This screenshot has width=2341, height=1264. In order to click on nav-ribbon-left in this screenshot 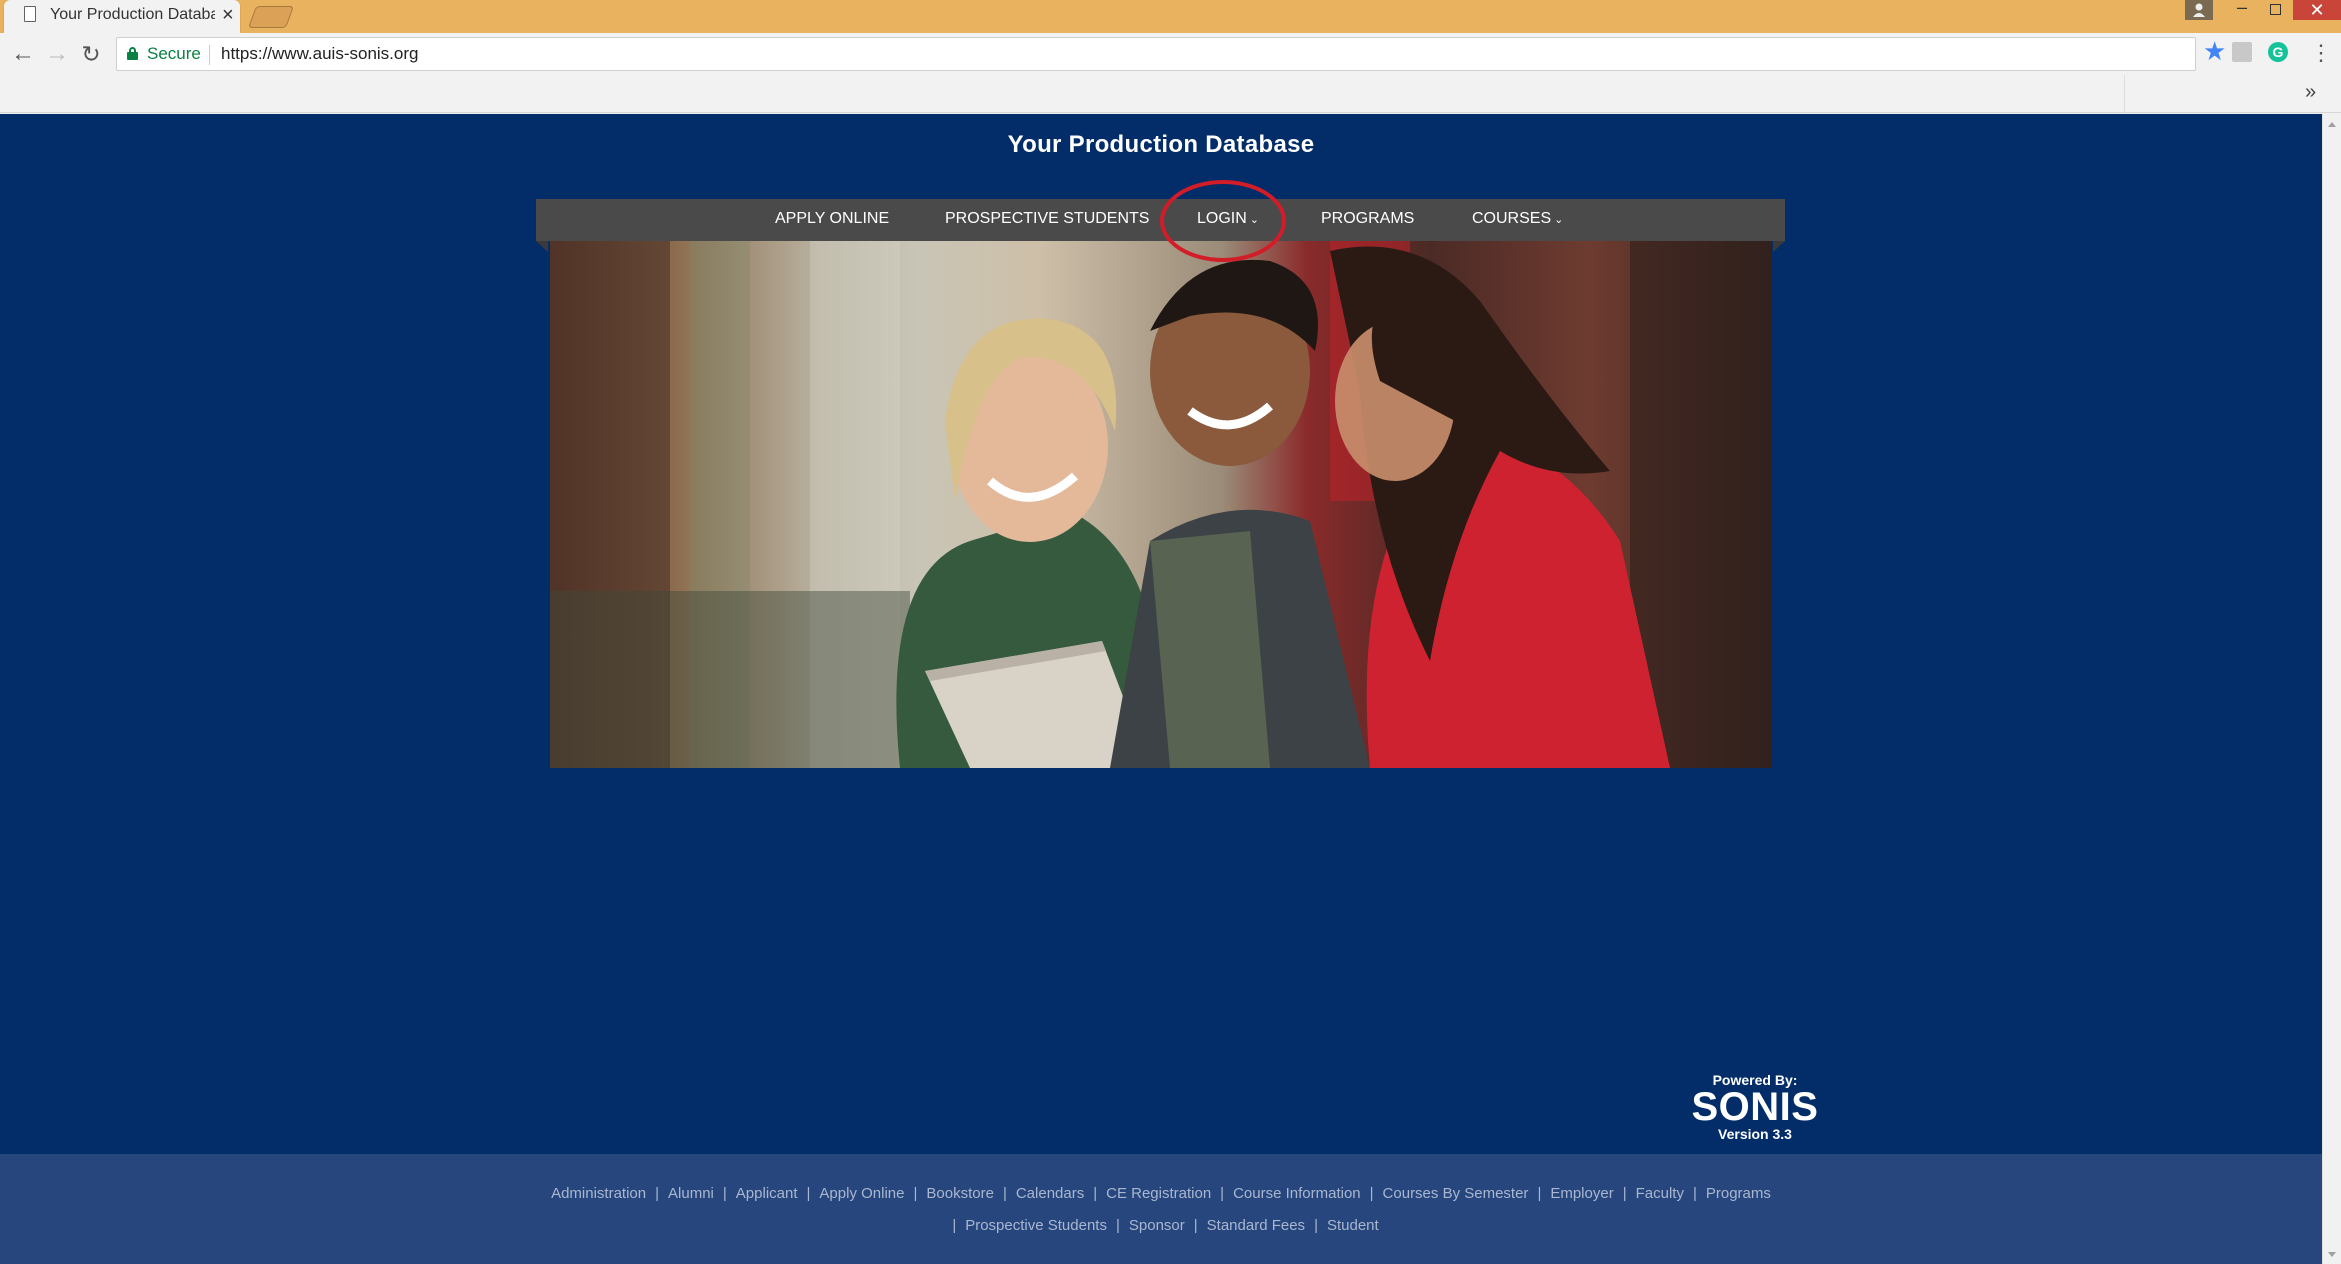, I will do `click(542, 246)`.